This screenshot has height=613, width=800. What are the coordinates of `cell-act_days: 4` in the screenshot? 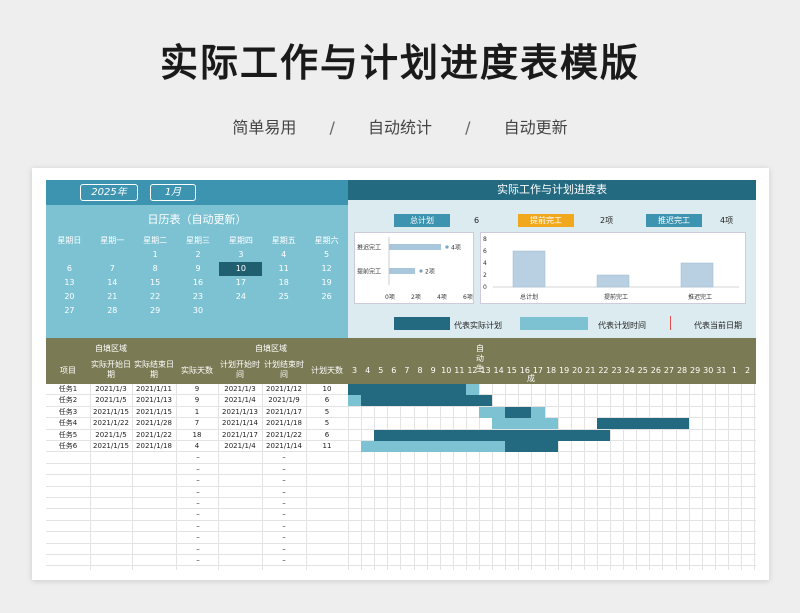 It's located at (197, 446).